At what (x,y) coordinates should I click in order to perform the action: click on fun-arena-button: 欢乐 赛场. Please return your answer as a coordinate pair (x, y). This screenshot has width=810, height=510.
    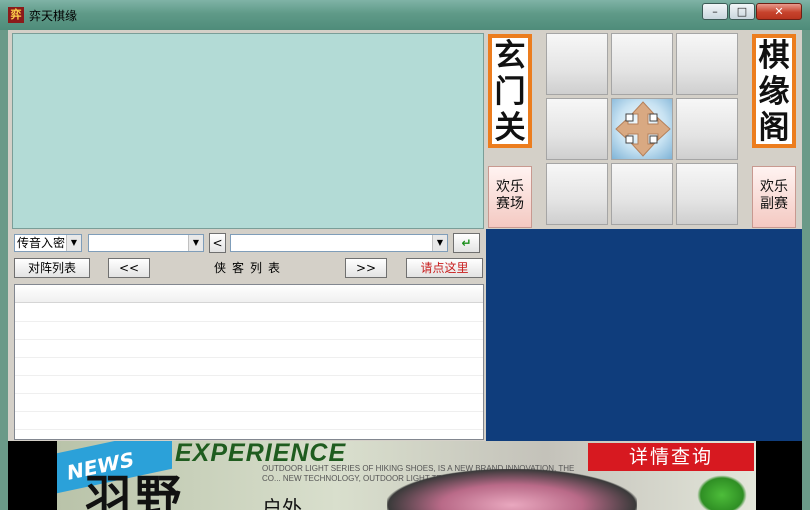
    Looking at the image, I should click on (510, 197).